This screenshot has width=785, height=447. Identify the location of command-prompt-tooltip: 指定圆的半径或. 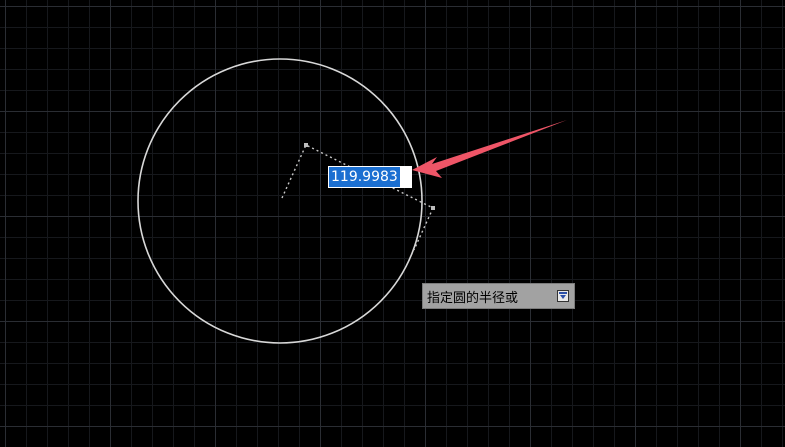
(498, 296).